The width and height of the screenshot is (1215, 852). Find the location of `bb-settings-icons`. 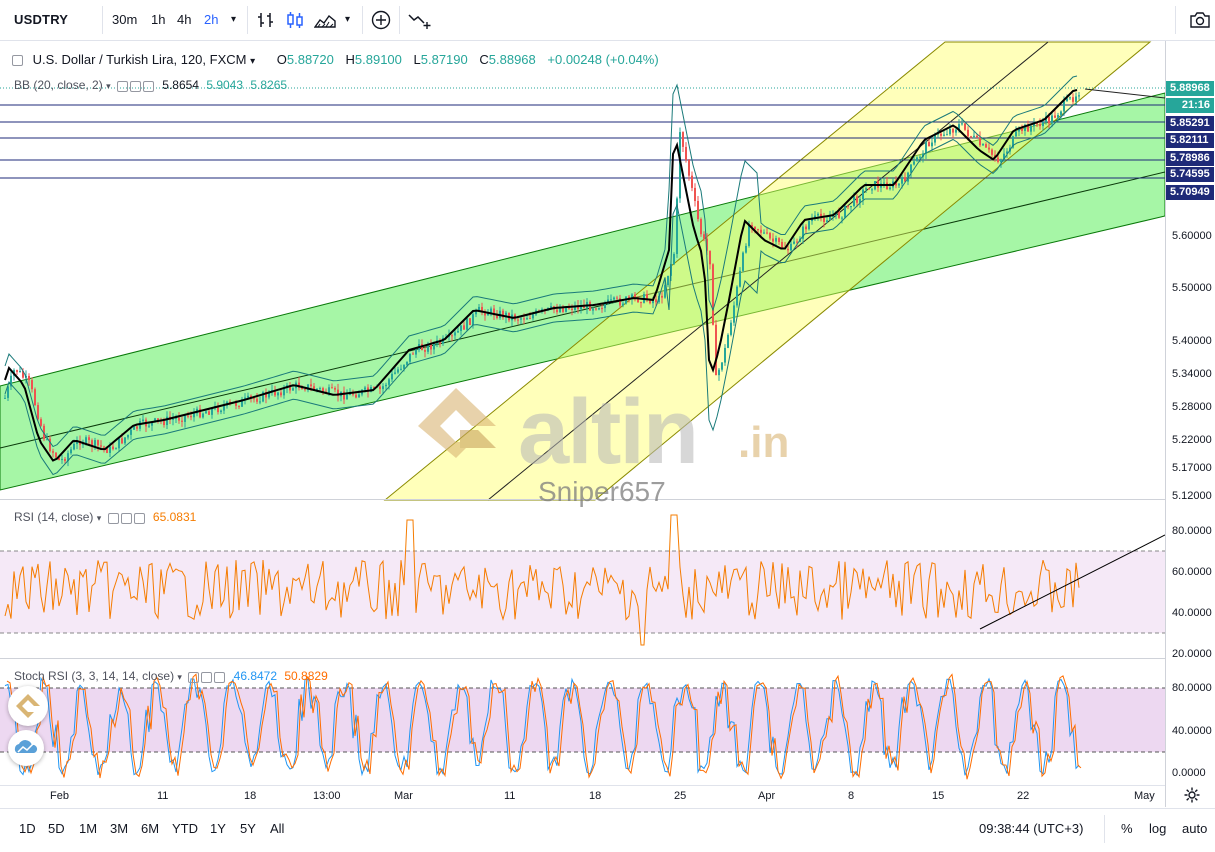

bb-settings-icons is located at coordinates (136, 86).